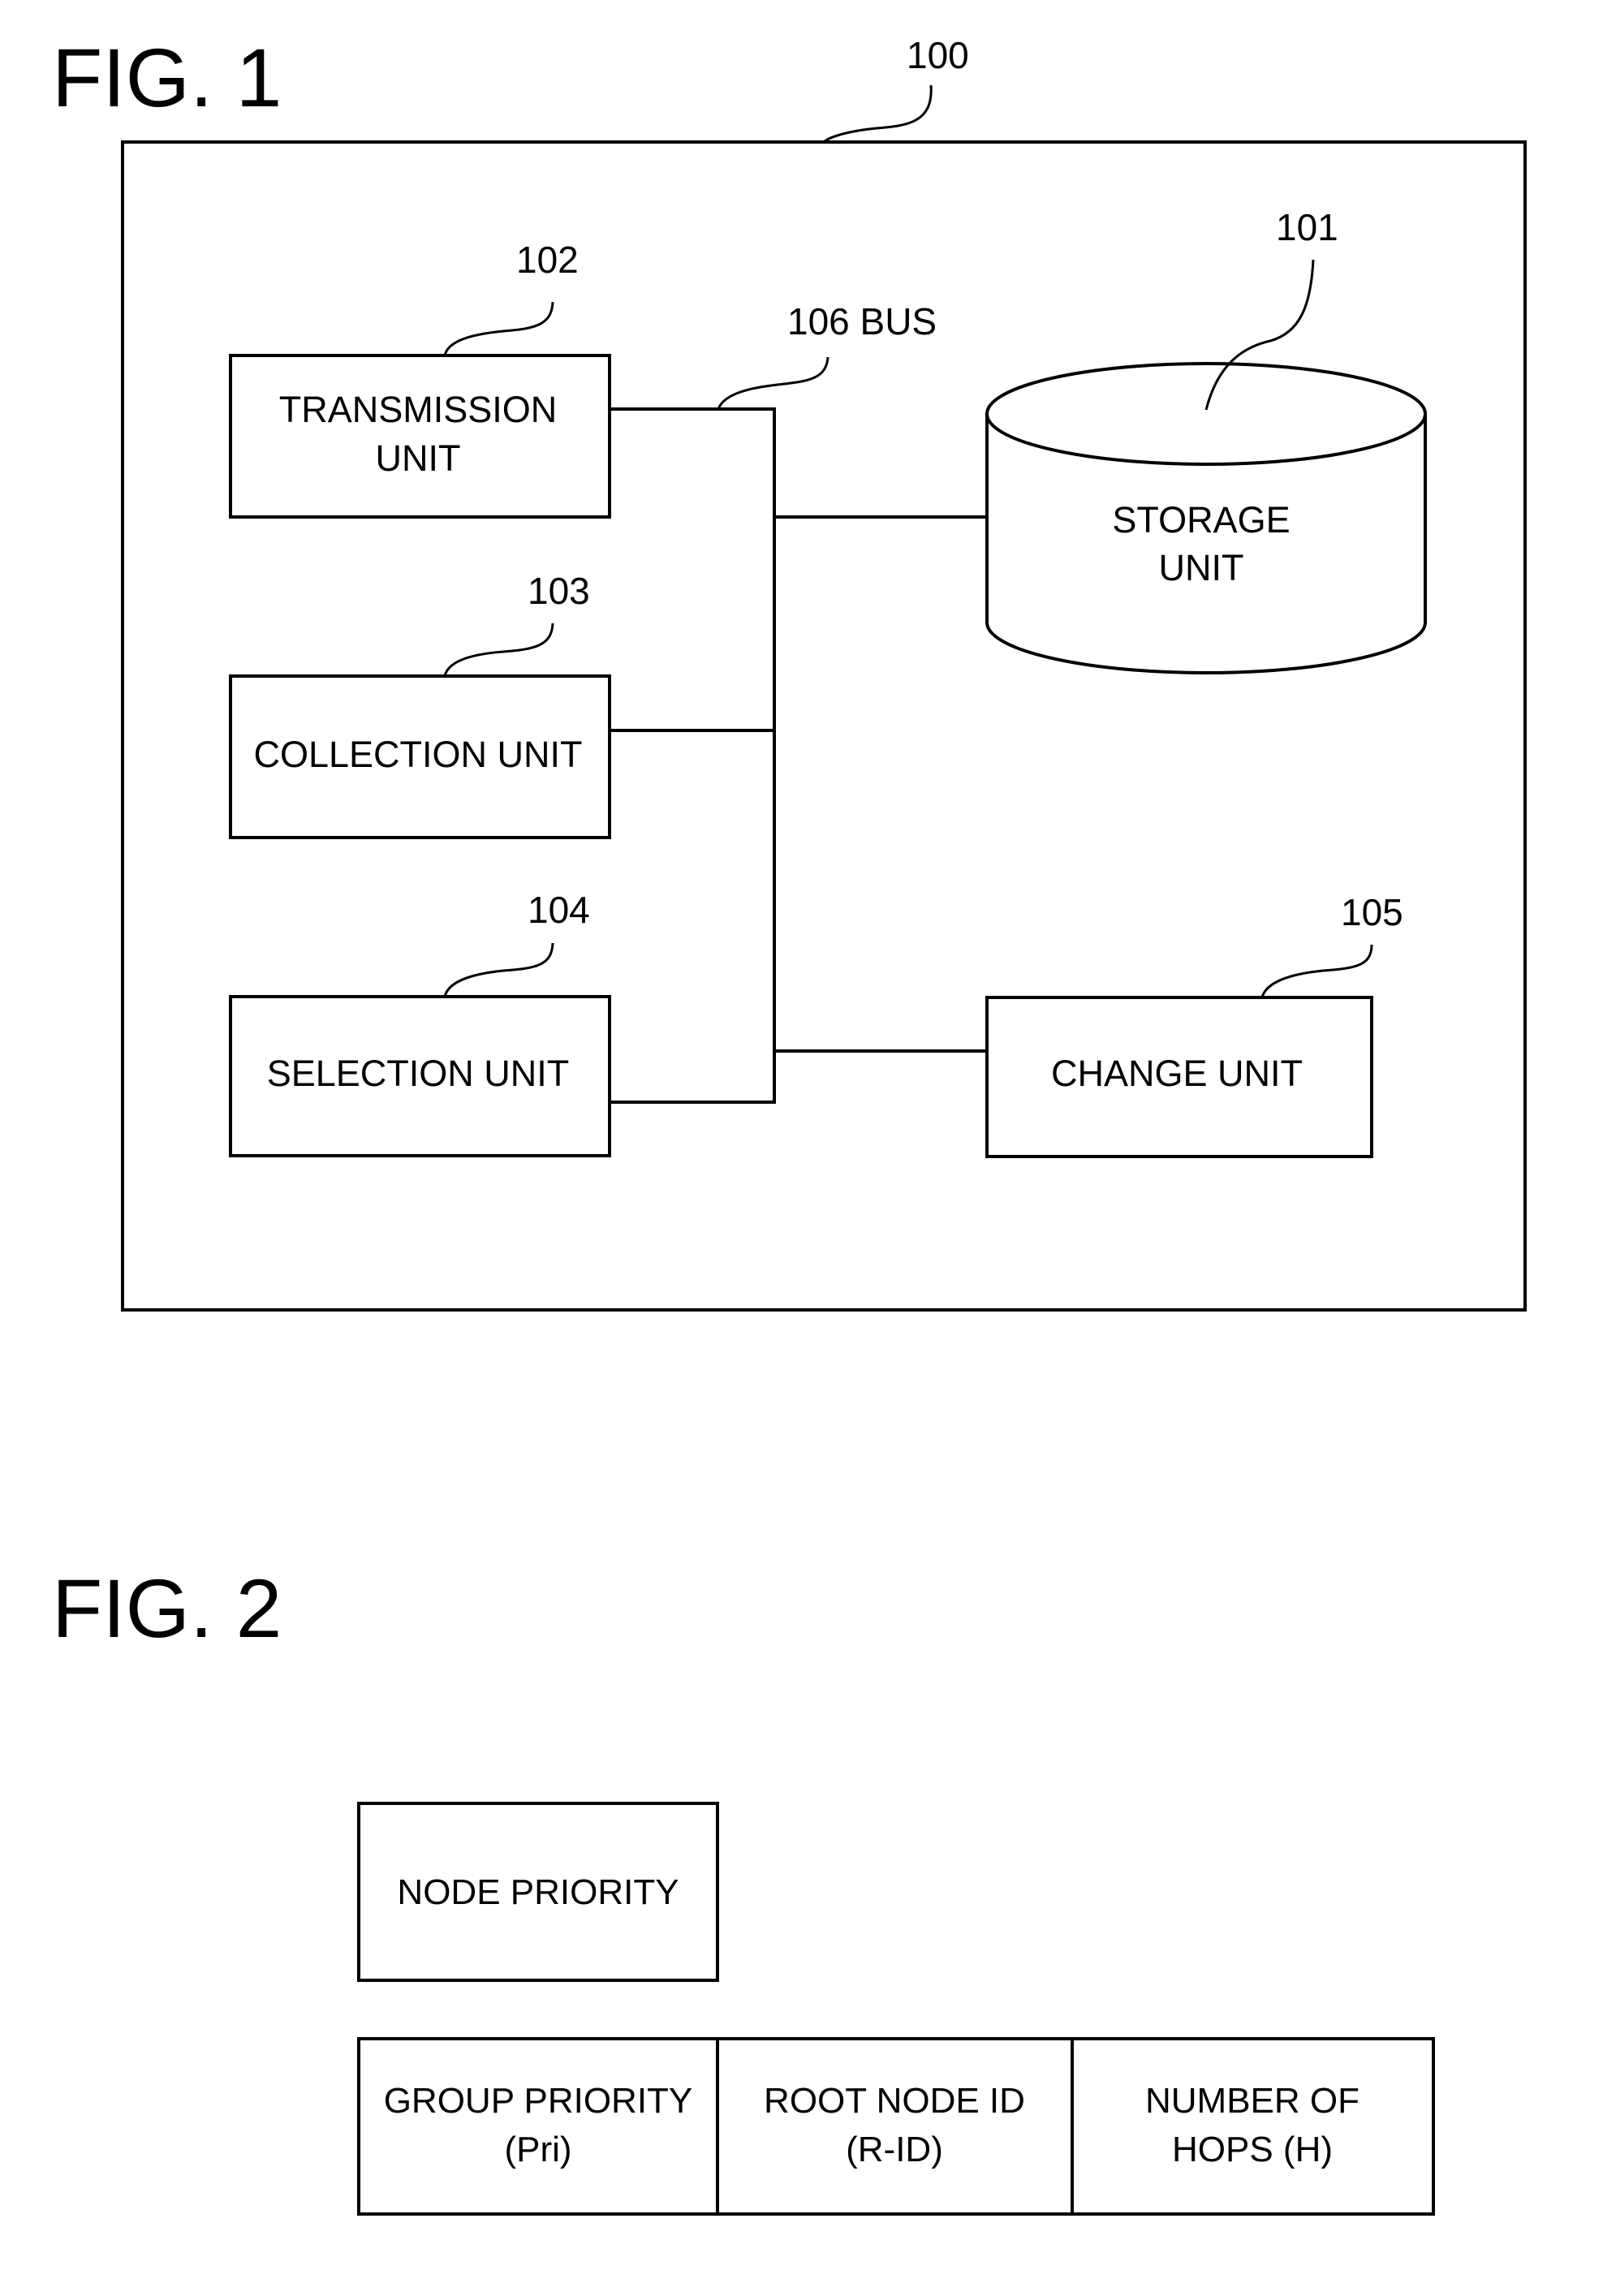 The image size is (1603, 2296). Describe the element at coordinates (1307, 227) in the screenshot. I see `storage-ref-label: 101` at that location.